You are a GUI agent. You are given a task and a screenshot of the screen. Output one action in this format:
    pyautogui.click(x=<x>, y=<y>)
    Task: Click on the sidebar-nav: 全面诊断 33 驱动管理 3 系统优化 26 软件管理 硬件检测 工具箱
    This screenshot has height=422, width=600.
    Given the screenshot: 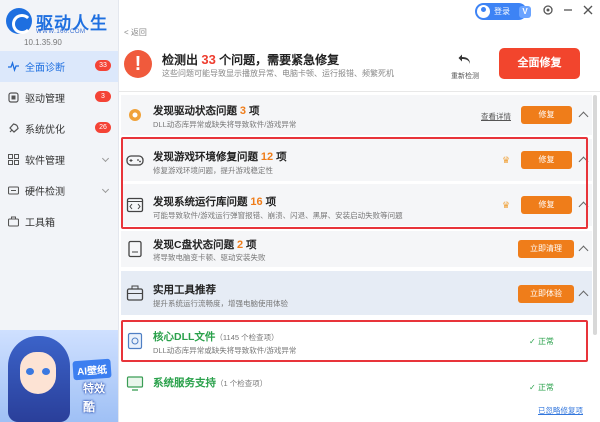 What is the action you would take?
    pyautogui.click(x=59, y=144)
    